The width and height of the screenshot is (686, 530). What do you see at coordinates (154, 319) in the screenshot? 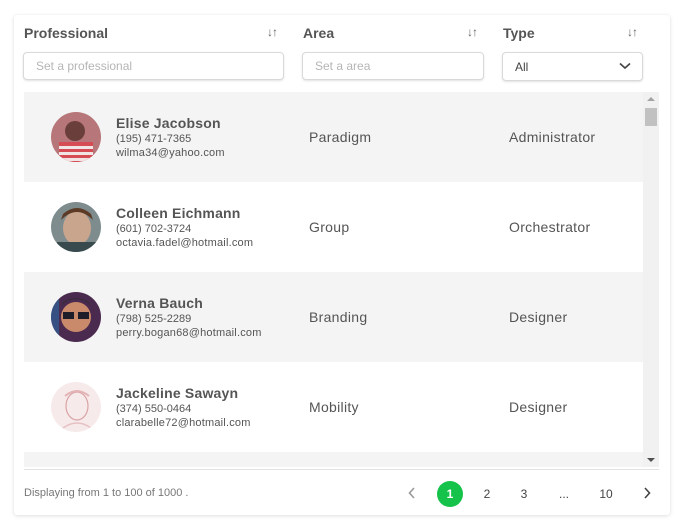
I see `professional-phone: (798) 525-2289` at bounding box center [154, 319].